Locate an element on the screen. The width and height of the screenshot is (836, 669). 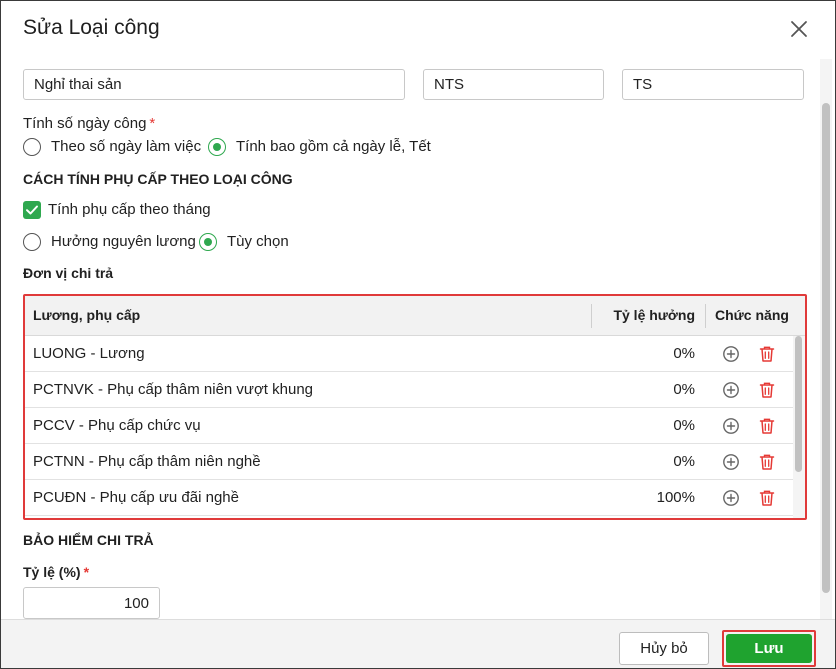
table-row: PCUĐN - Phụ cấp ưu đãi nghề 100% is located at coordinates (409, 498).